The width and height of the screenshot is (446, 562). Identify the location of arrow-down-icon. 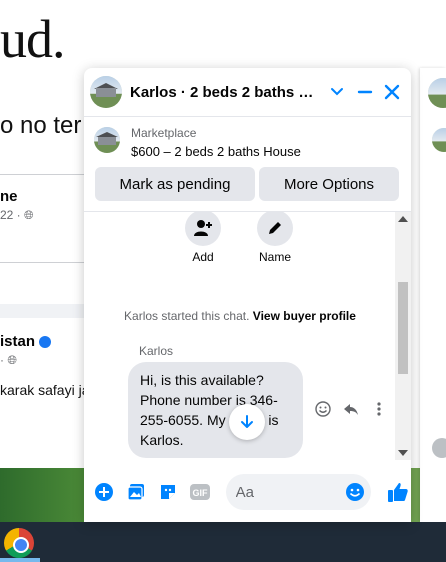
(247, 421).